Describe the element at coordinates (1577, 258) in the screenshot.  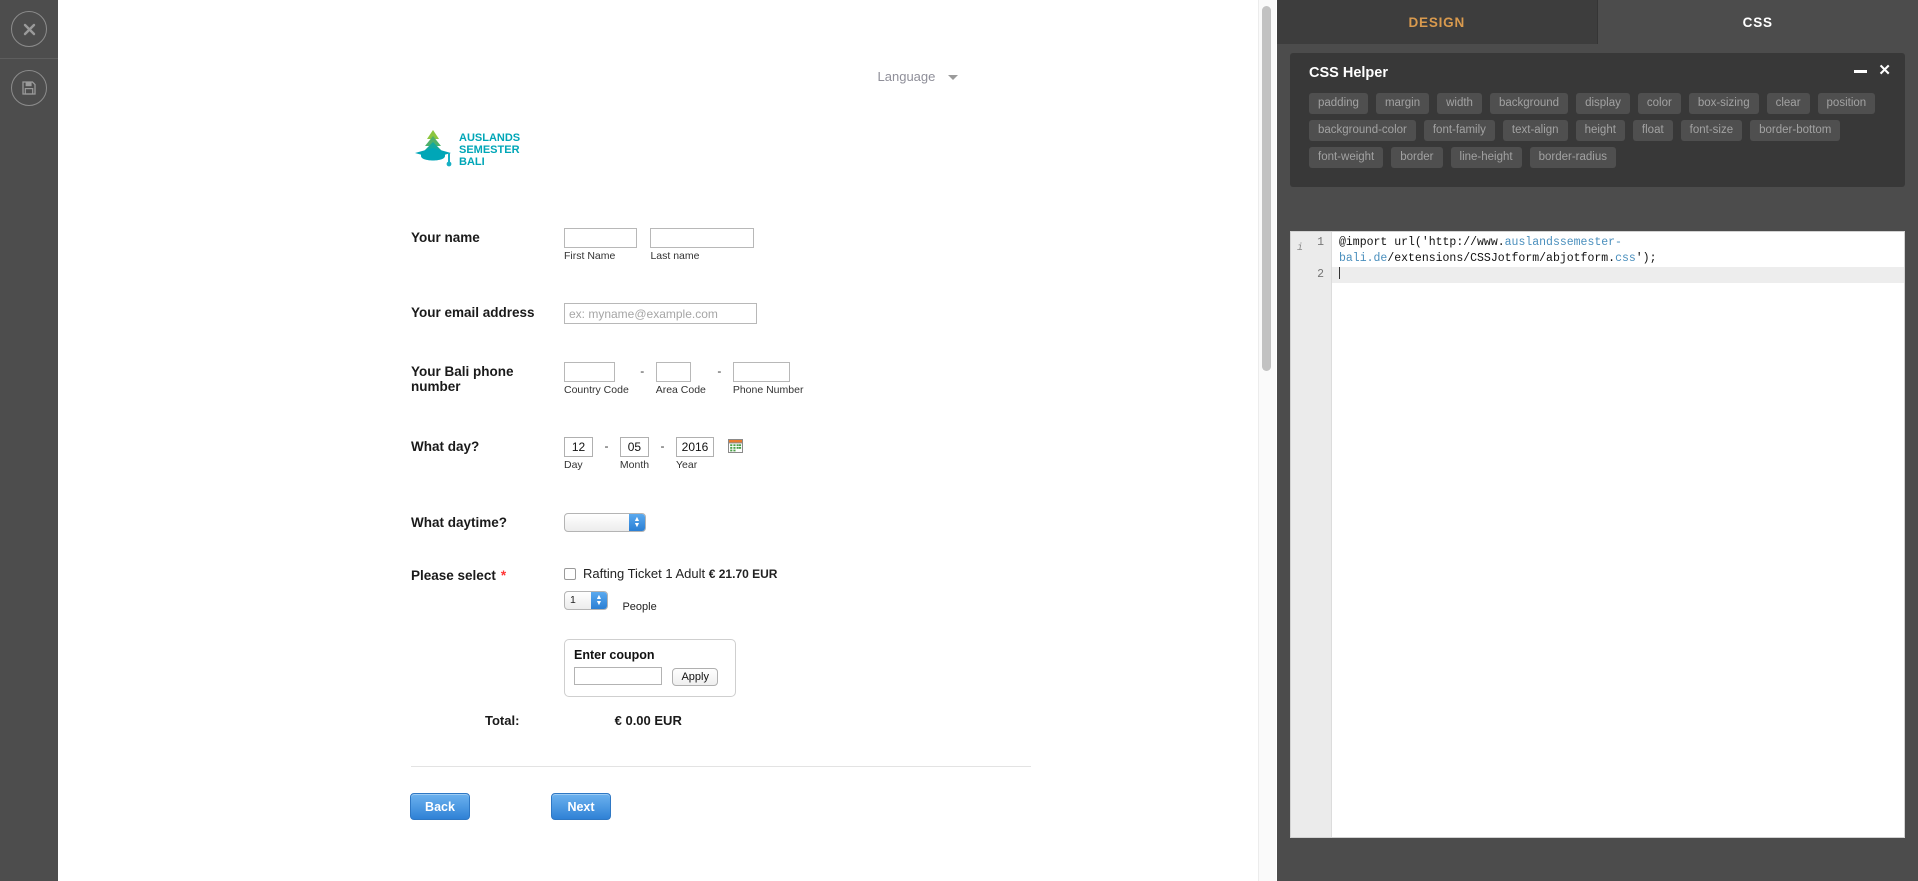
I see `code-token: /abjotform.` at that location.